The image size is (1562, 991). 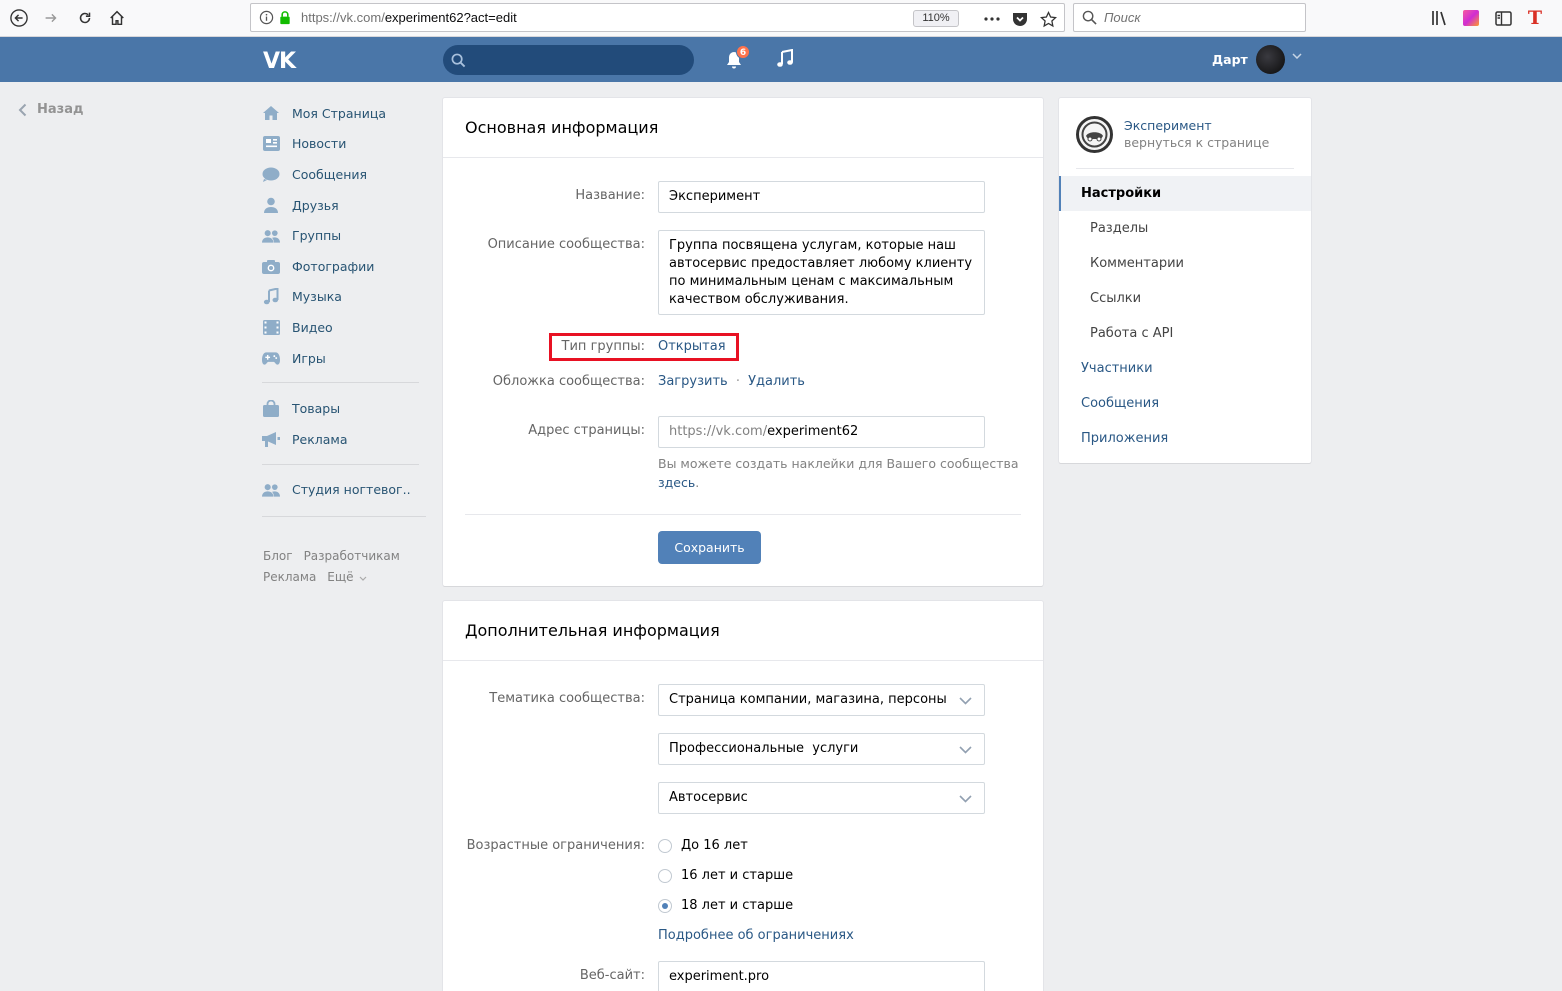 What do you see at coordinates (348, 567) in the screenshot?
I see `menu-footer: Блог Разработчикам Реклама Ещё` at bounding box center [348, 567].